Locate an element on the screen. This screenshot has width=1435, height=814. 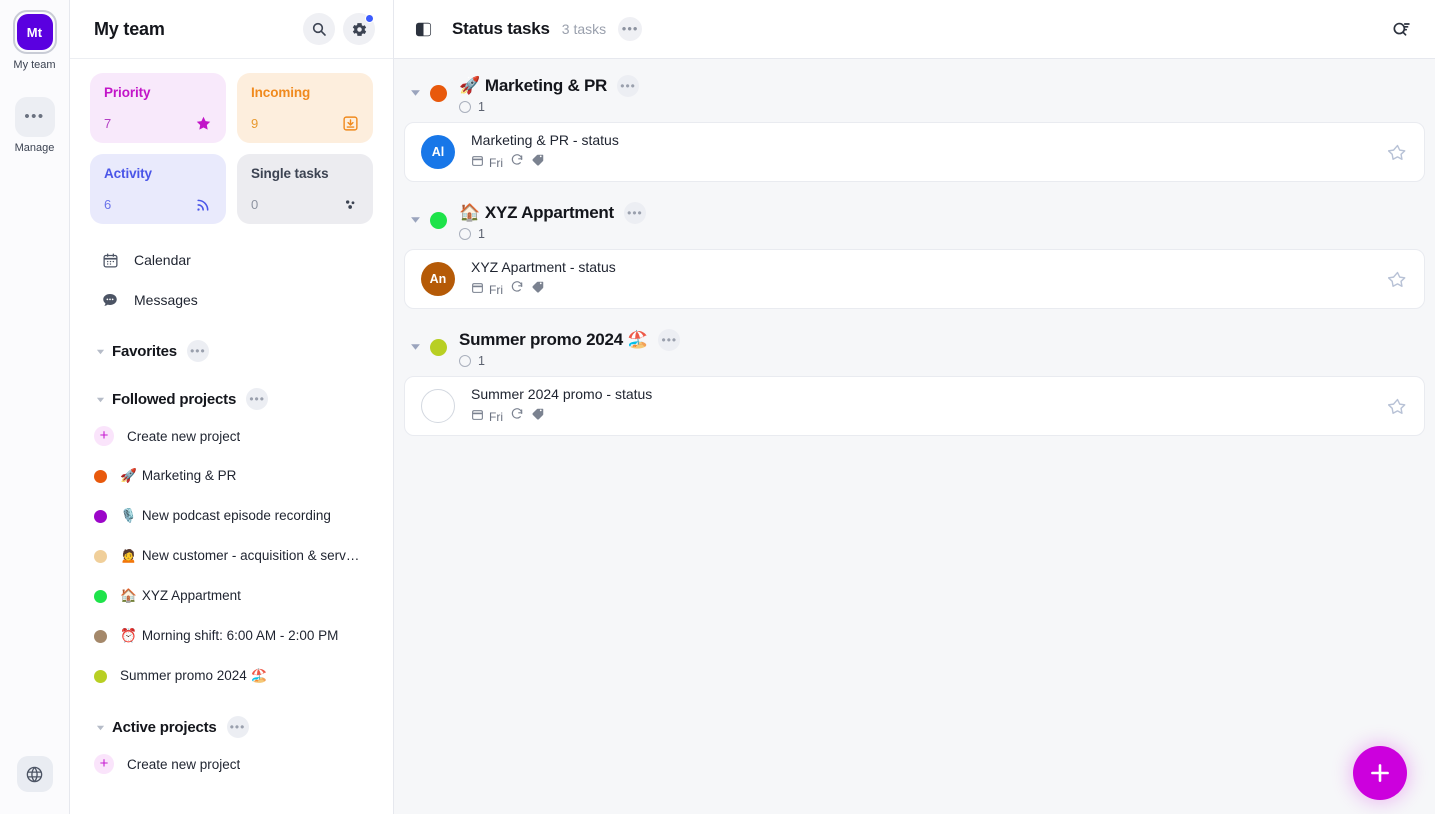
chat-bubble-icon is located at coordinates (110, 300).